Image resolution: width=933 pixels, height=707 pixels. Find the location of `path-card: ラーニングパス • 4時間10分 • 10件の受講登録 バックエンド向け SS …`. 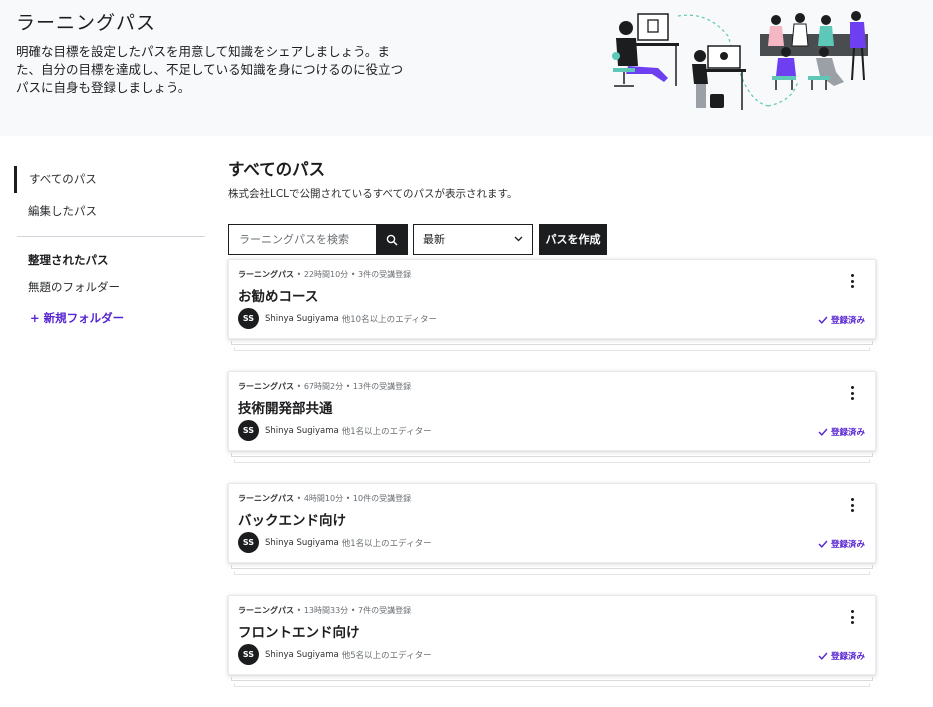

path-card: ラーニングパス • 4時間10分 • 10件の受講登録 バックエンド向け SS … is located at coordinates (552, 523).